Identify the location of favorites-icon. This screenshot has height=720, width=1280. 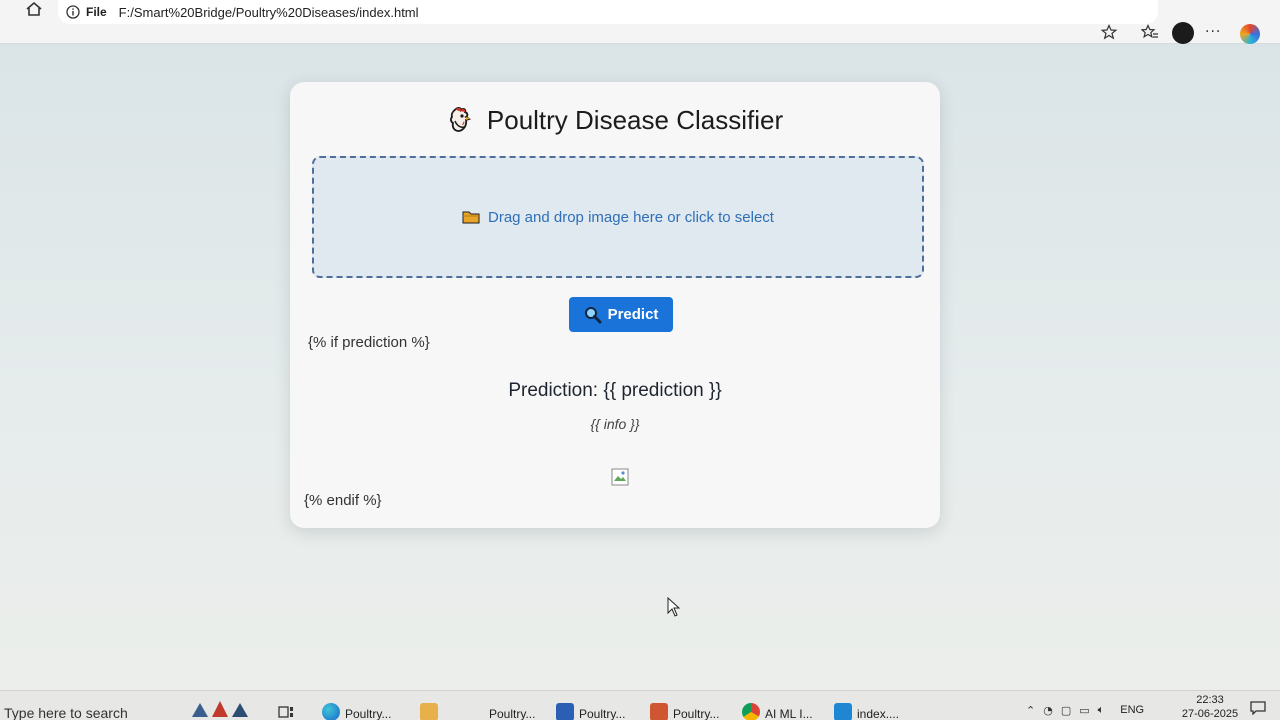
(1150, 32).